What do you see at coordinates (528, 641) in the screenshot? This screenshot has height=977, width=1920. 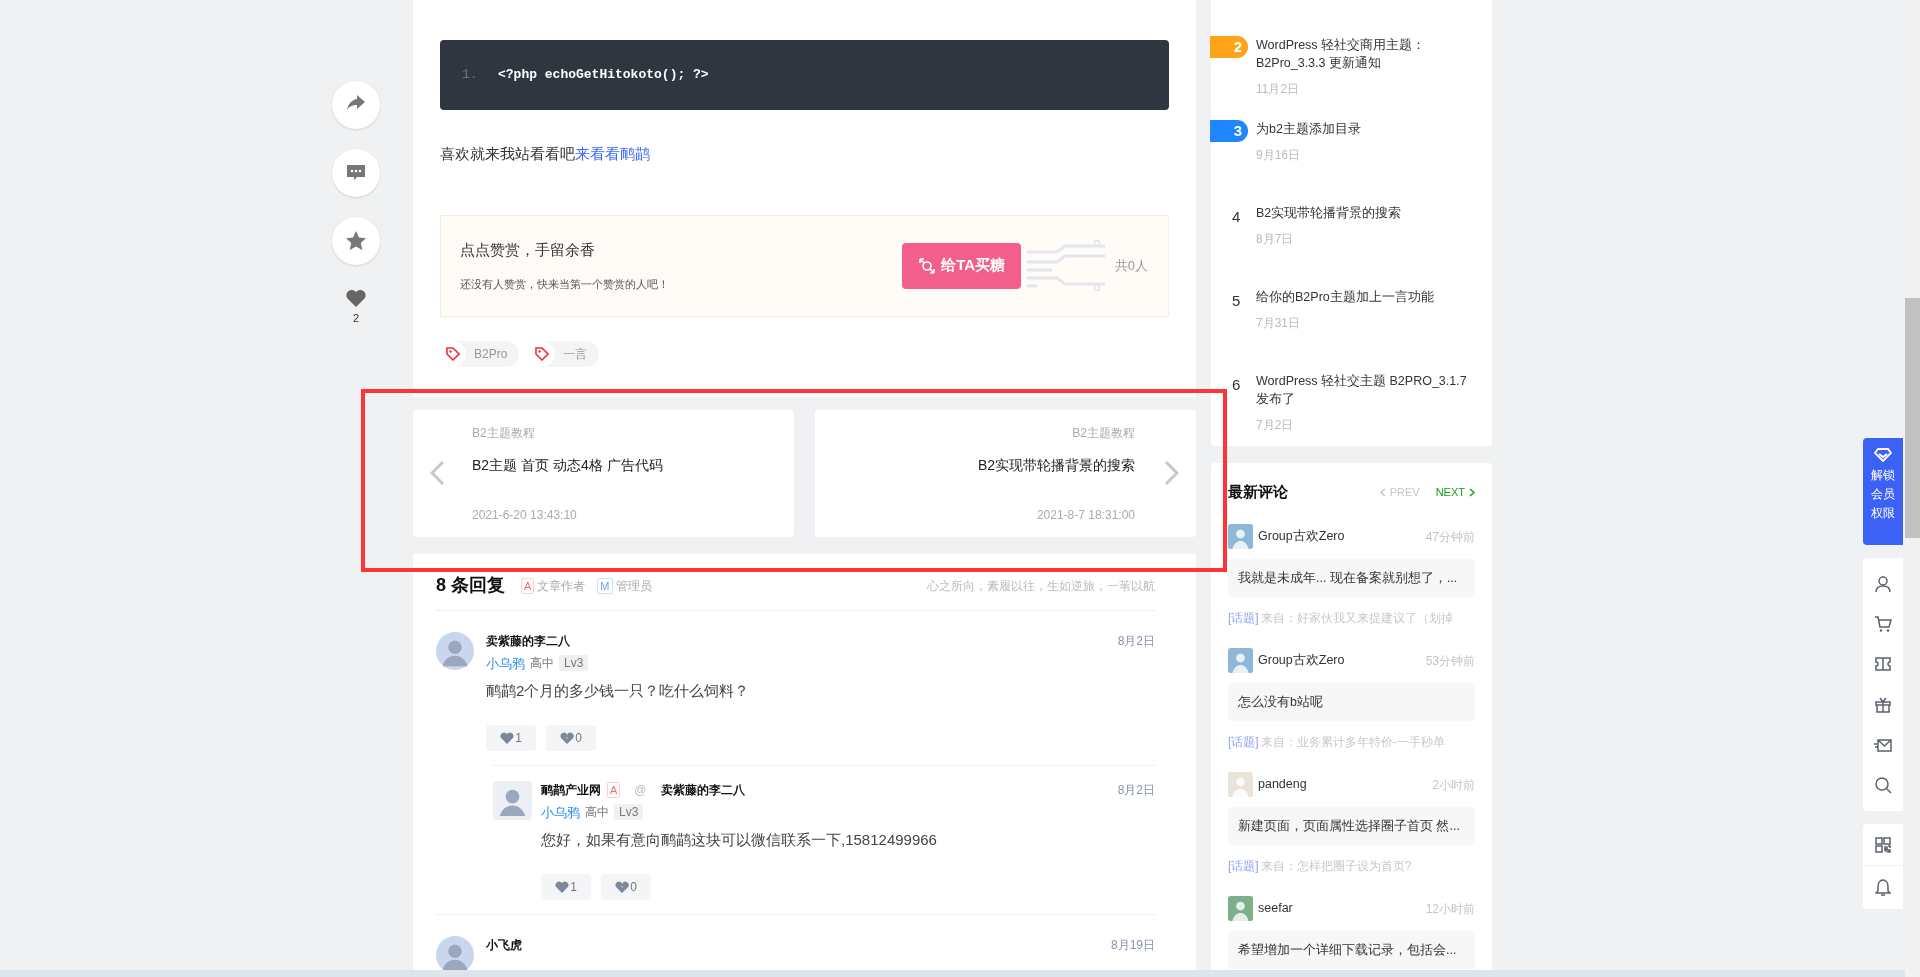 I see `comment-author: 卖紫藤的李二八` at bounding box center [528, 641].